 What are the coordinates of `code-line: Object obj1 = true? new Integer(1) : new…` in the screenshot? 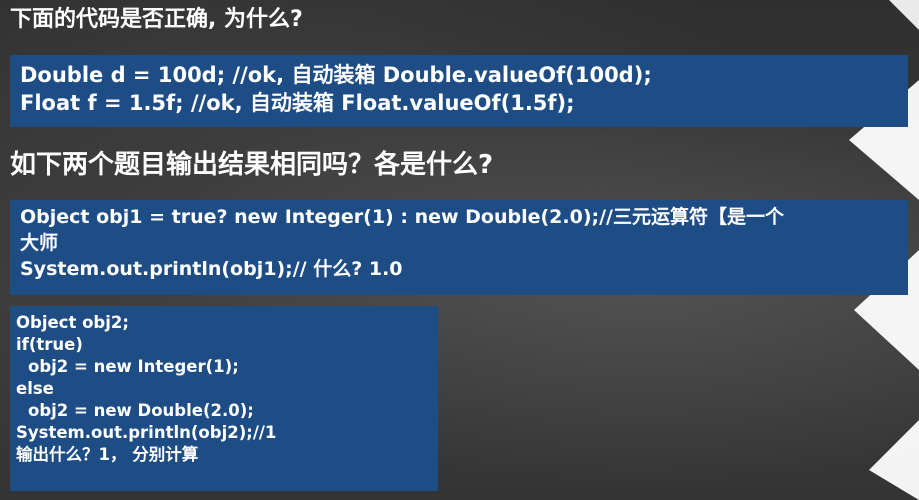 It's located at (402, 217).